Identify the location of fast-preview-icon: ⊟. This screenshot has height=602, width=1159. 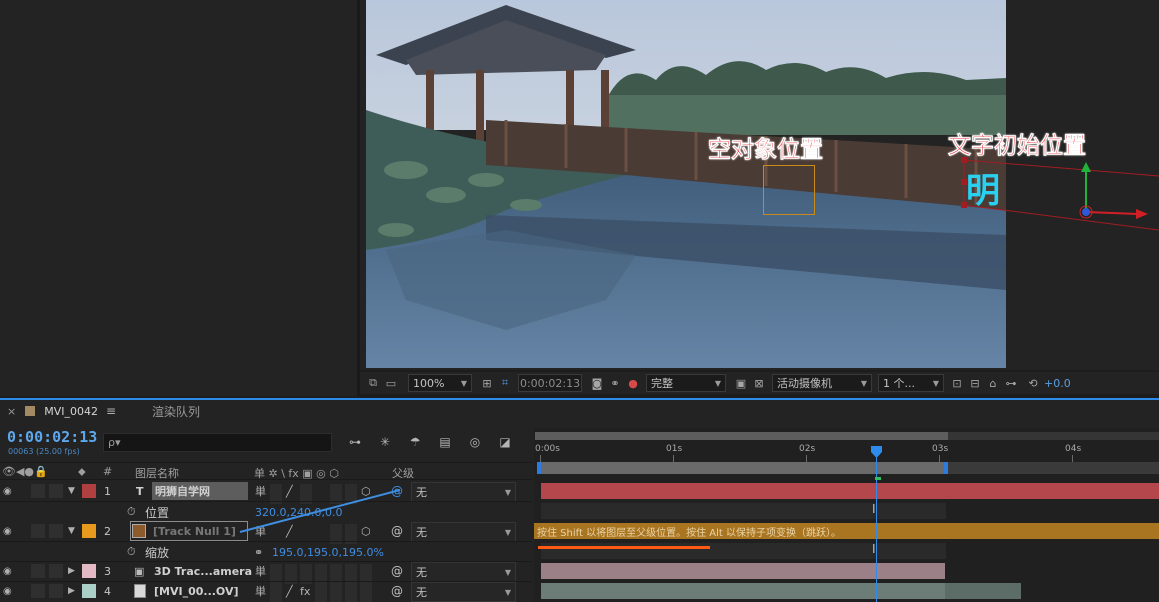
(975, 383).